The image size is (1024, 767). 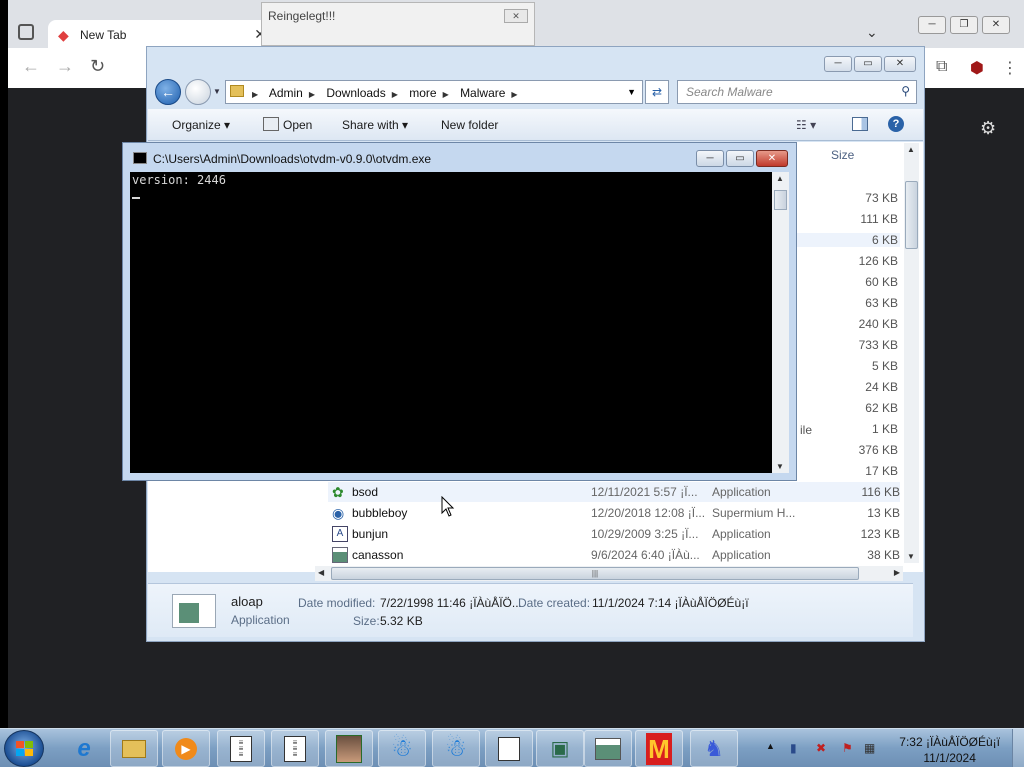 I want to click on explorer-close-button: ✕, so click(x=900, y=64).